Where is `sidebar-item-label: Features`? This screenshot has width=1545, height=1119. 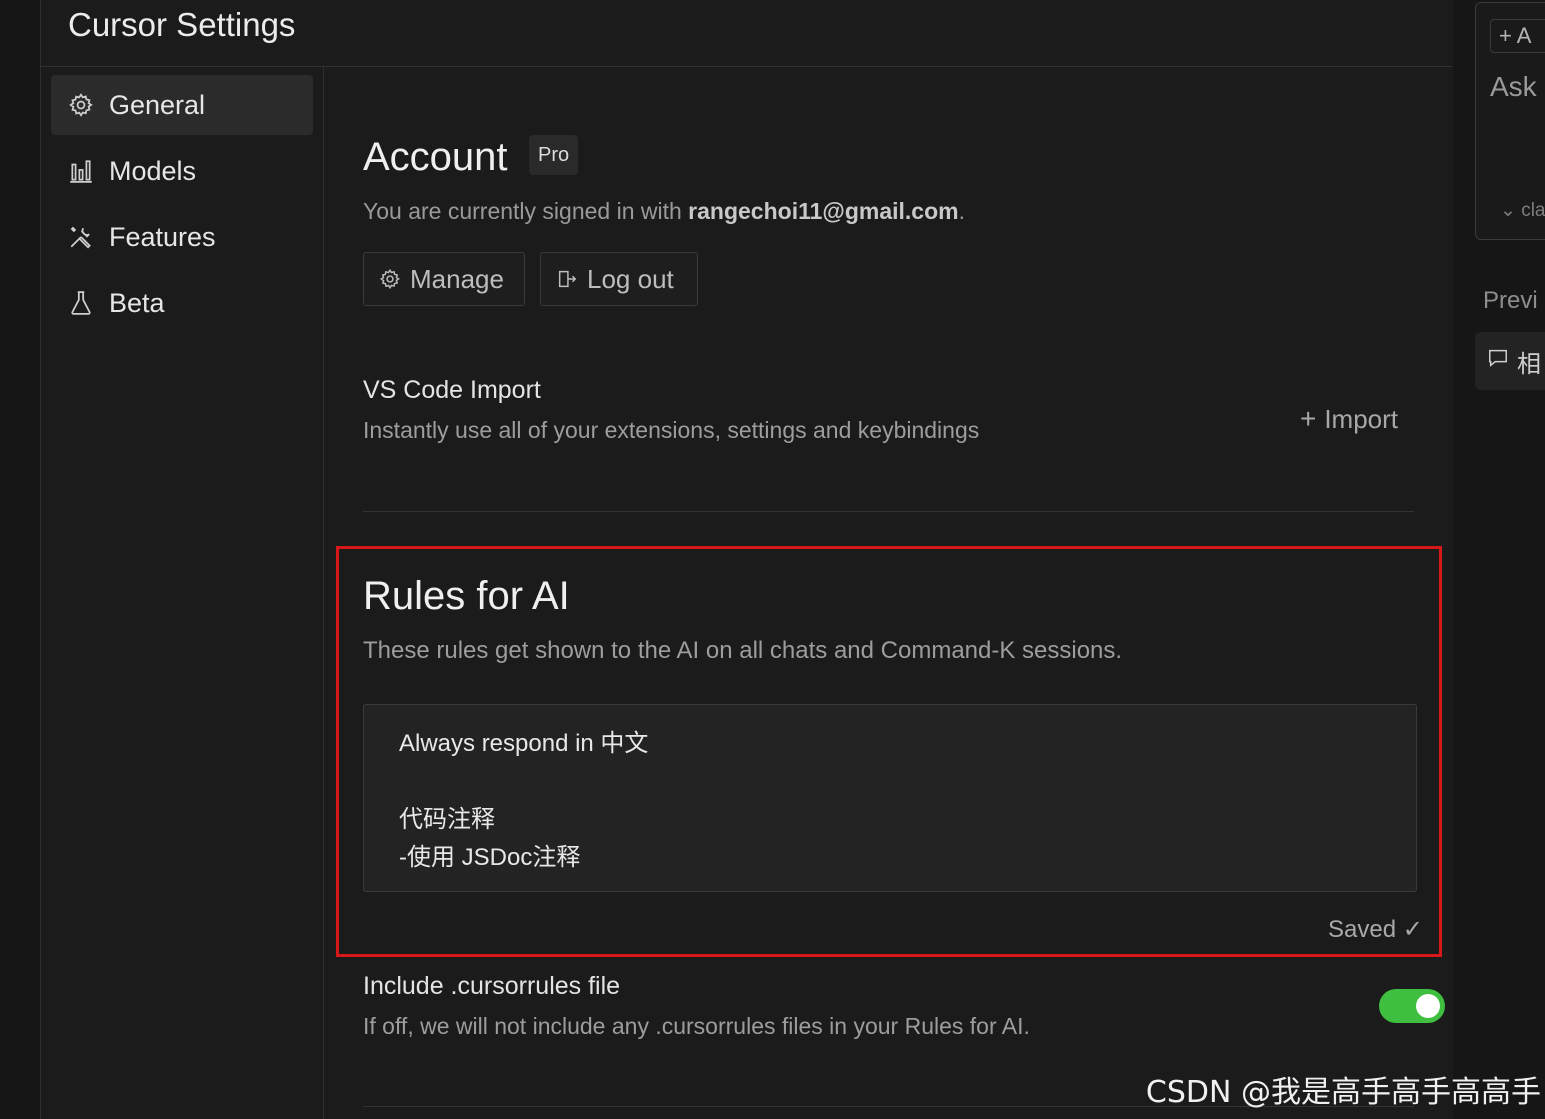 sidebar-item-label: Features is located at coordinates (162, 236).